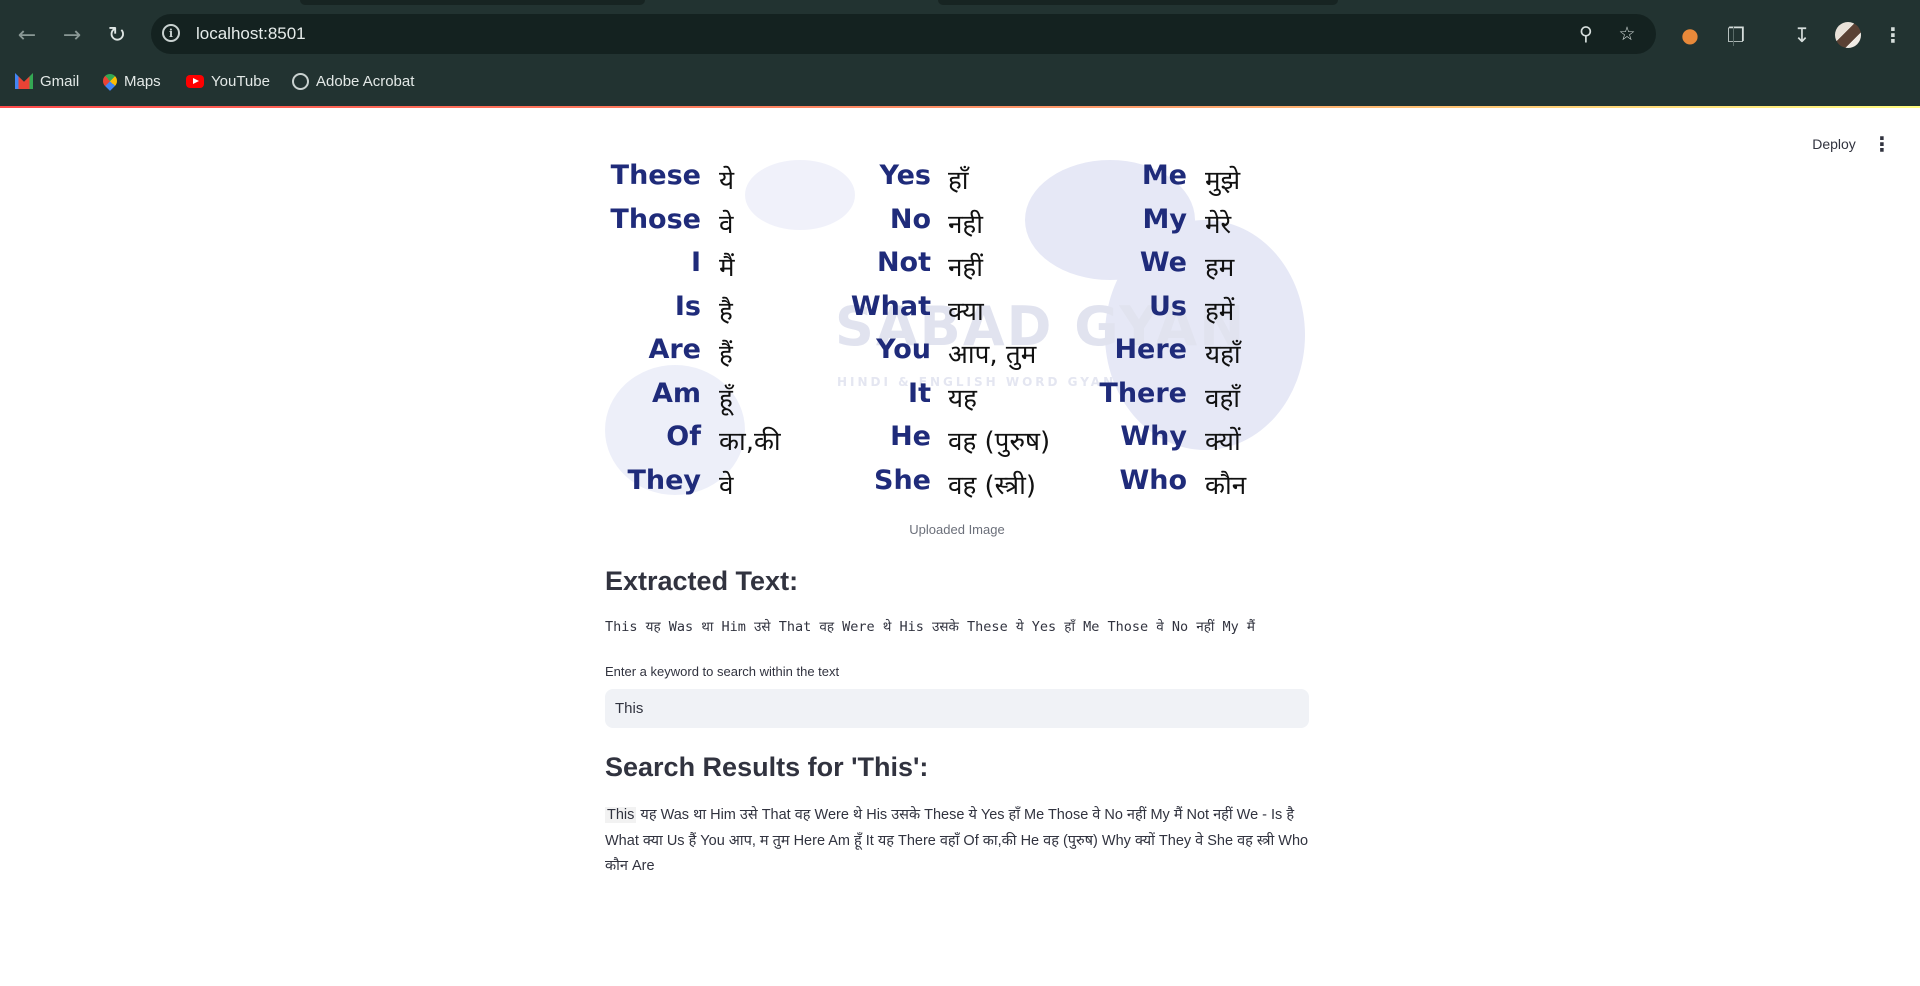 The height and width of the screenshot is (986, 1920). Describe the element at coordinates (27, 35) in the screenshot. I see `back-icon: ←` at that location.